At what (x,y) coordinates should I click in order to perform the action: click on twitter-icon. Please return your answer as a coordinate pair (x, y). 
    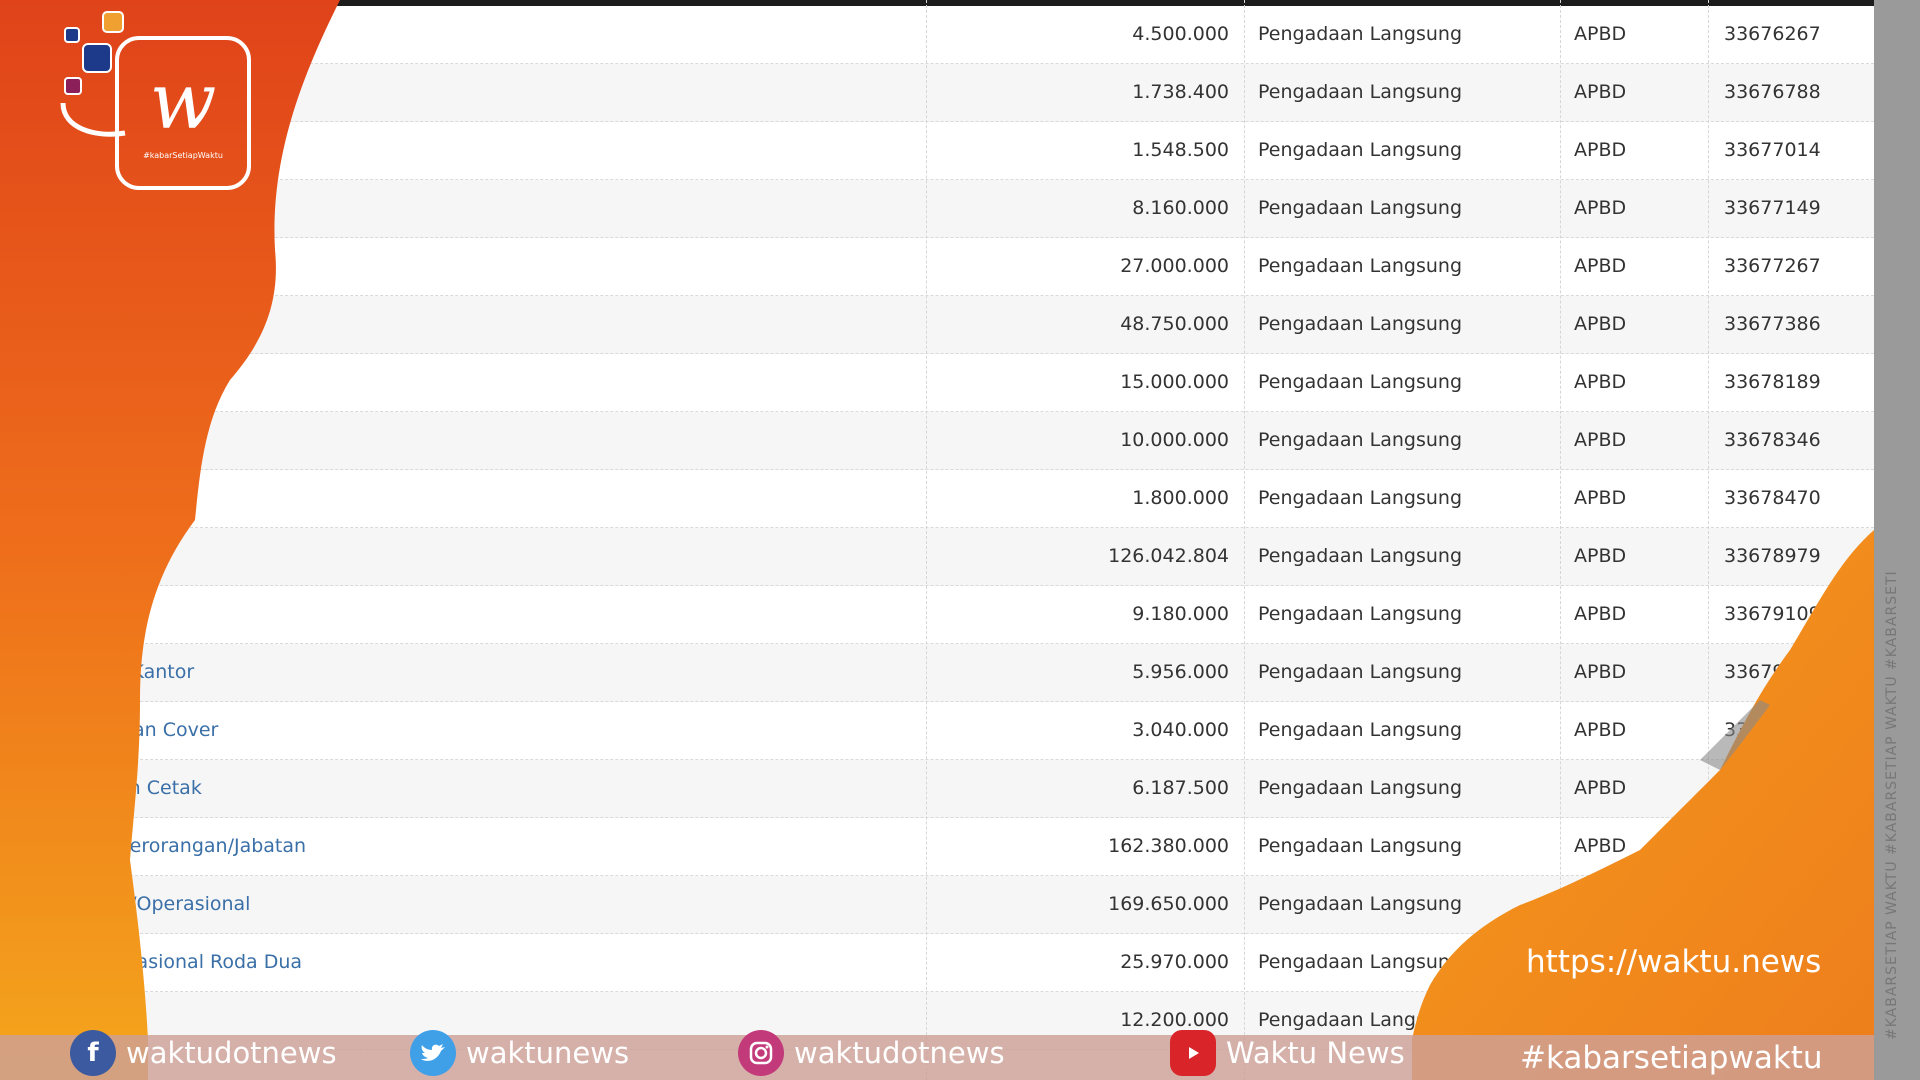
    Looking at the image, I should click on (433, 1053).